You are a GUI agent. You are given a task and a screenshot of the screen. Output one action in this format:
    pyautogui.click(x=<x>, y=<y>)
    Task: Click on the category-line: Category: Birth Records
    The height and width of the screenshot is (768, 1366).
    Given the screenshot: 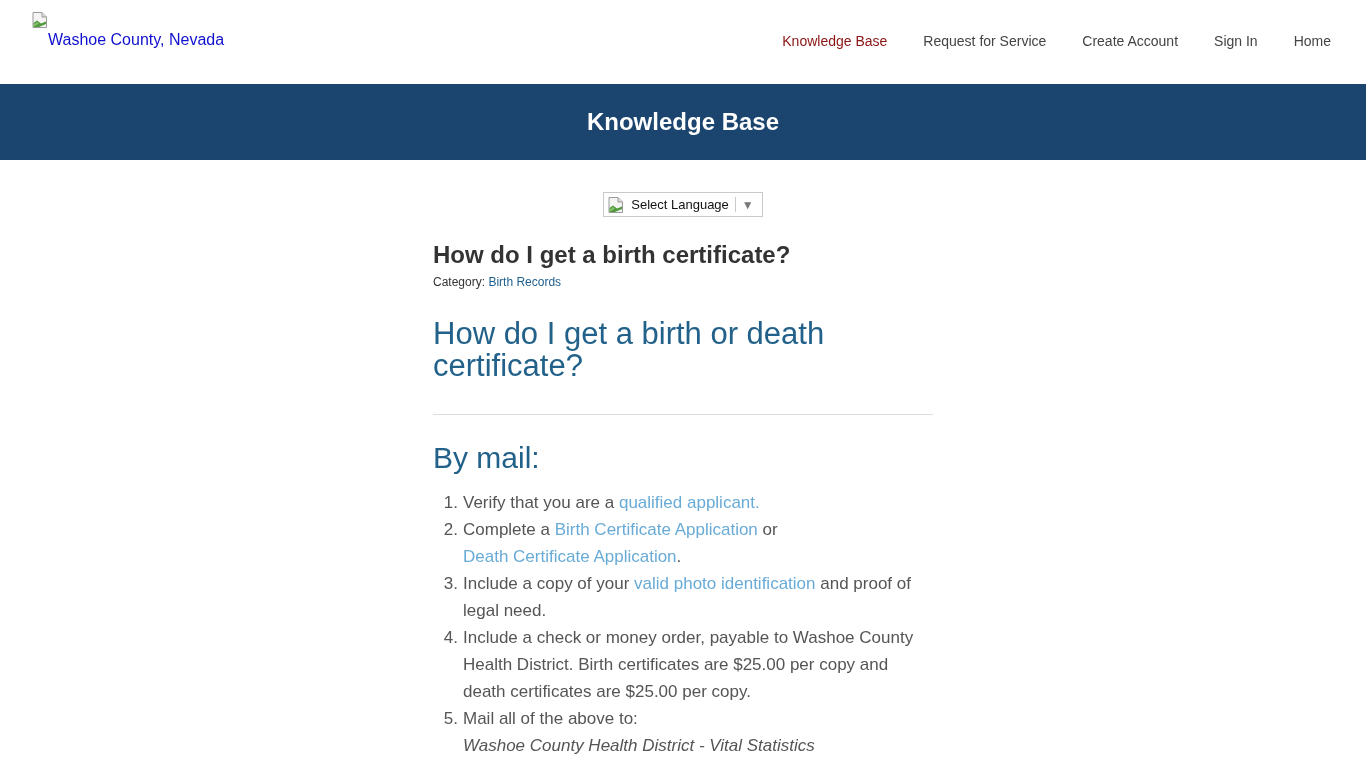 What is the action you would take?
    pyautogui.click(x=498, y=282)
    